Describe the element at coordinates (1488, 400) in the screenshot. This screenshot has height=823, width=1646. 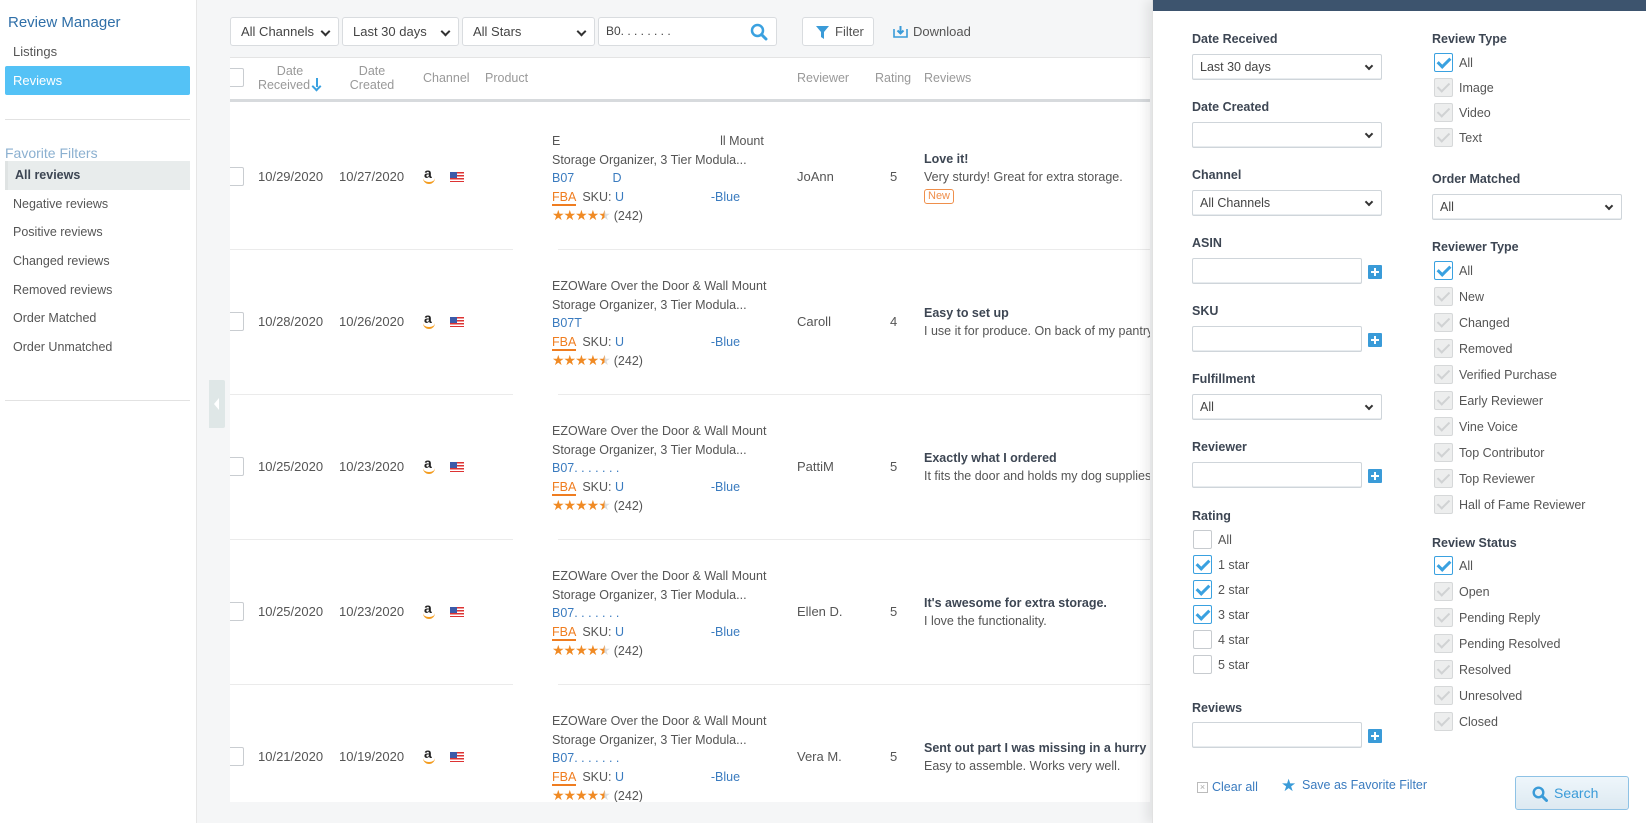
I see `reviewer-type-option: Early Reviewer` at that location.